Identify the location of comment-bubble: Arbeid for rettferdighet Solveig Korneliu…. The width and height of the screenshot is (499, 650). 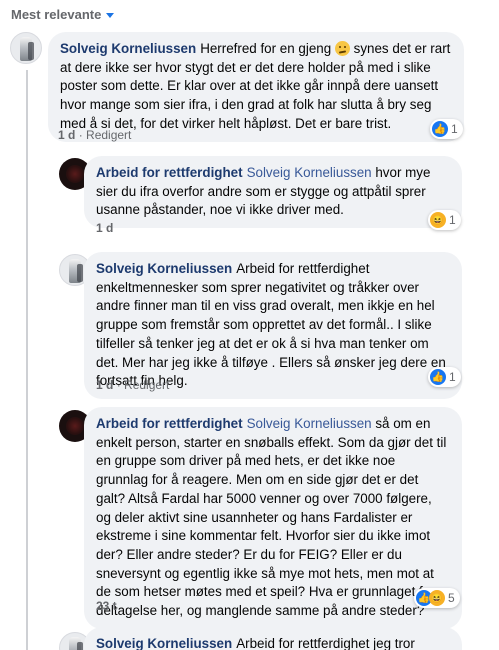
(273, 192).